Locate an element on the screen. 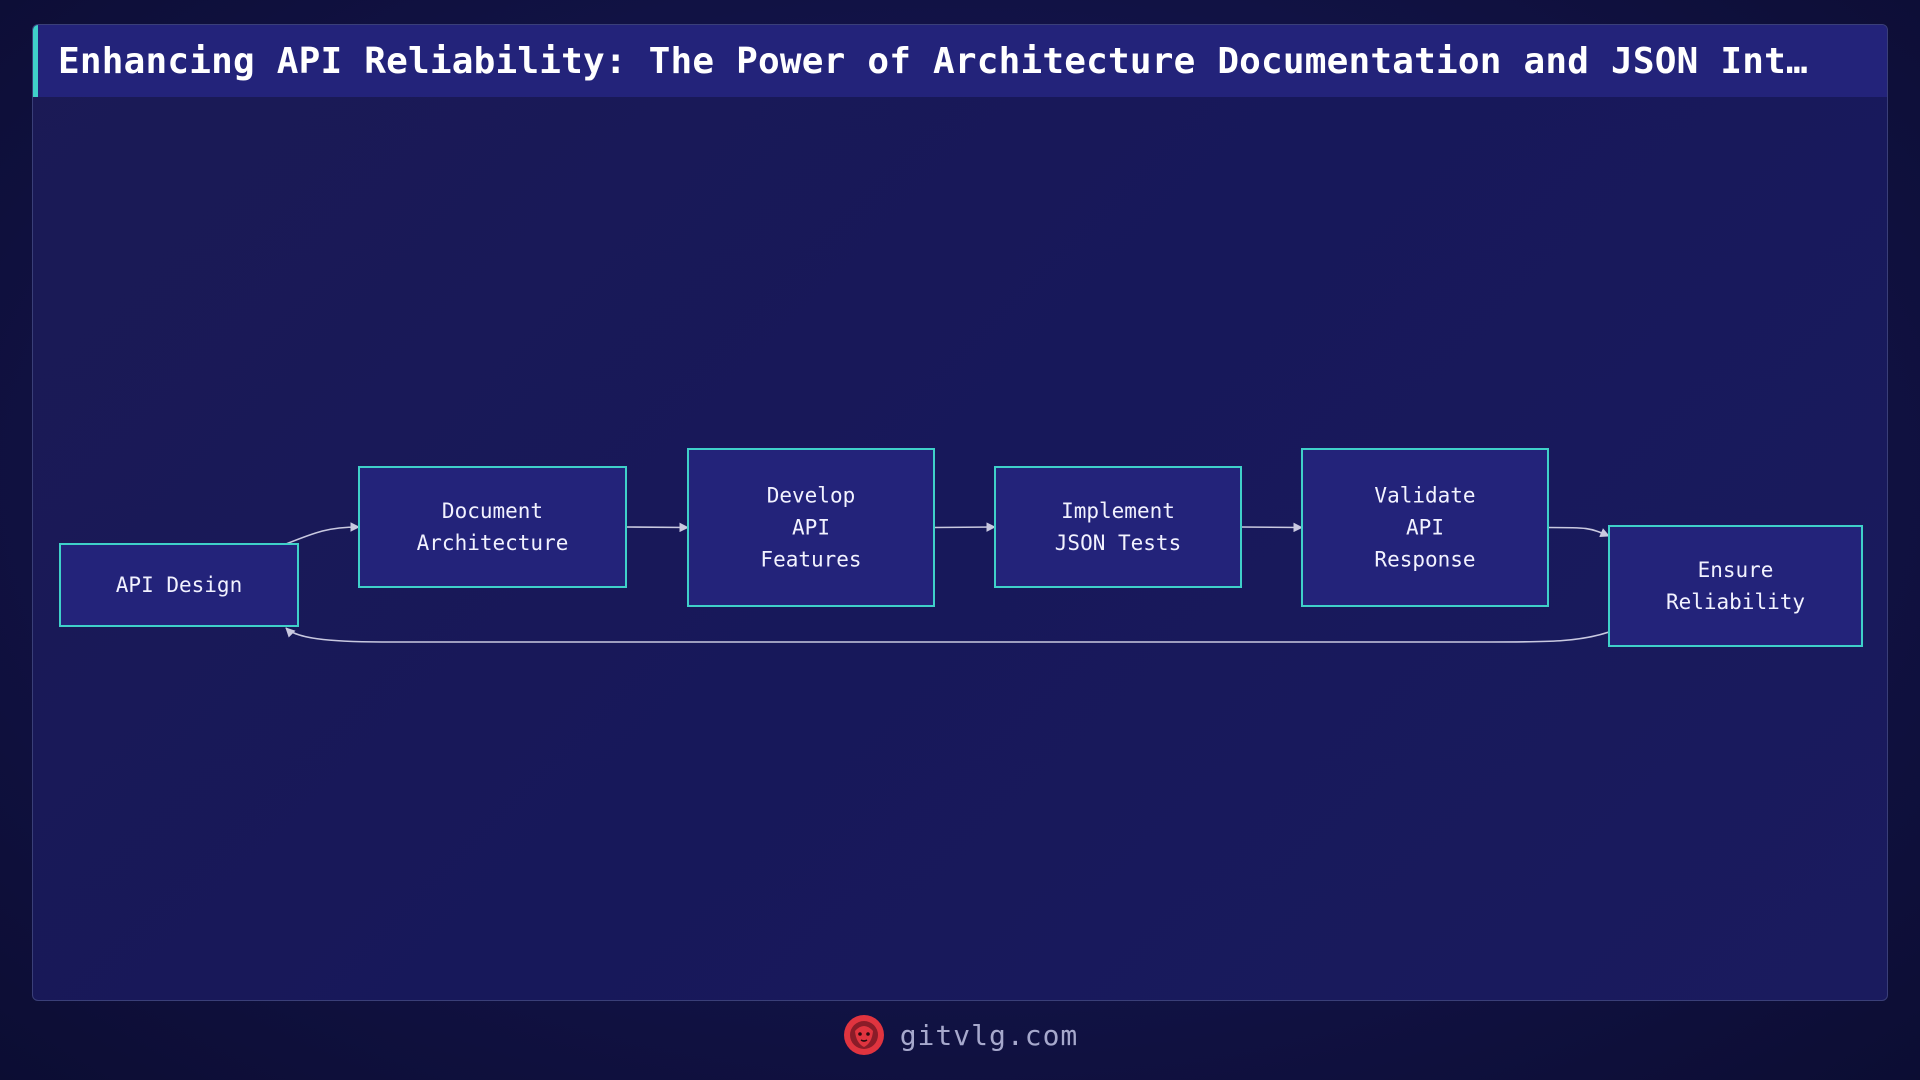 Image resolution: width=1920 pixels, height=1080 pixels. site-url: gitvlg.com is located at coordinates (989, 1035).